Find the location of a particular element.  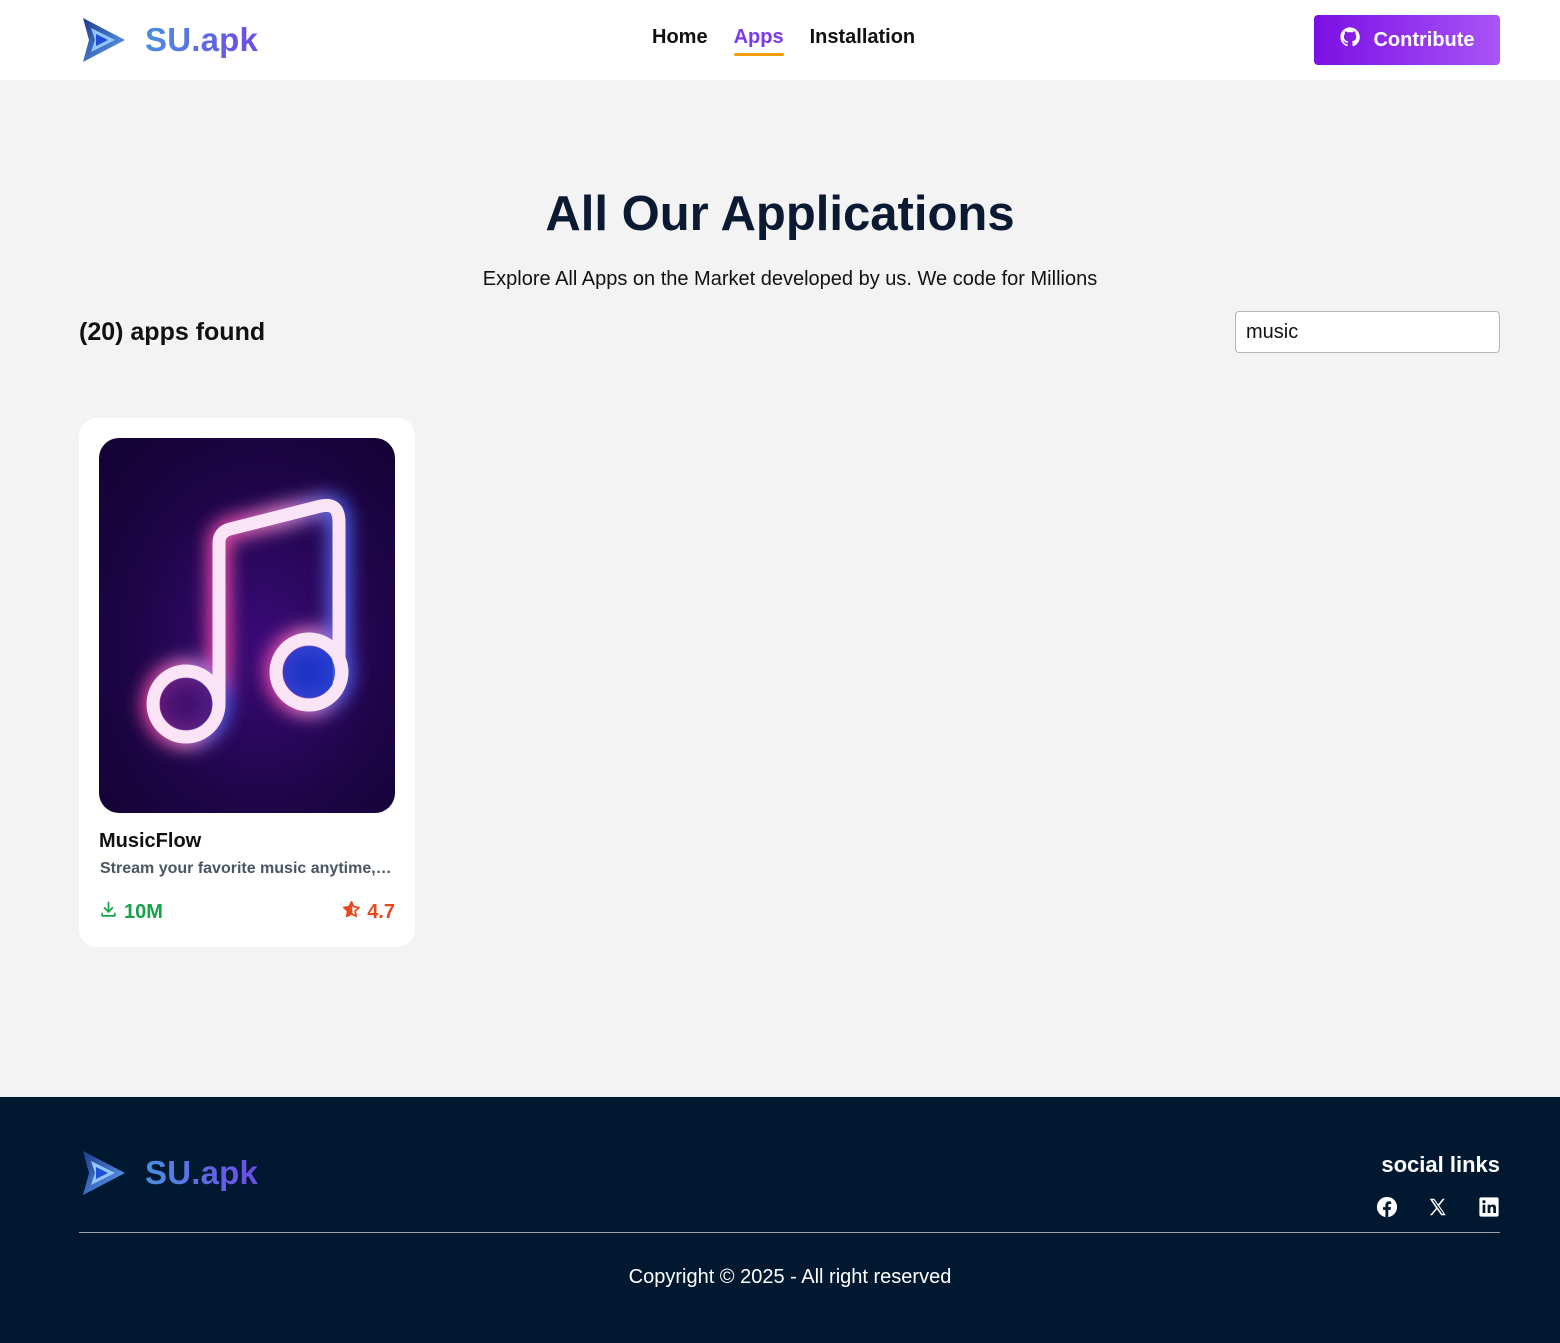

contribute-label: Contribute is located at coordinates (1424, 39).